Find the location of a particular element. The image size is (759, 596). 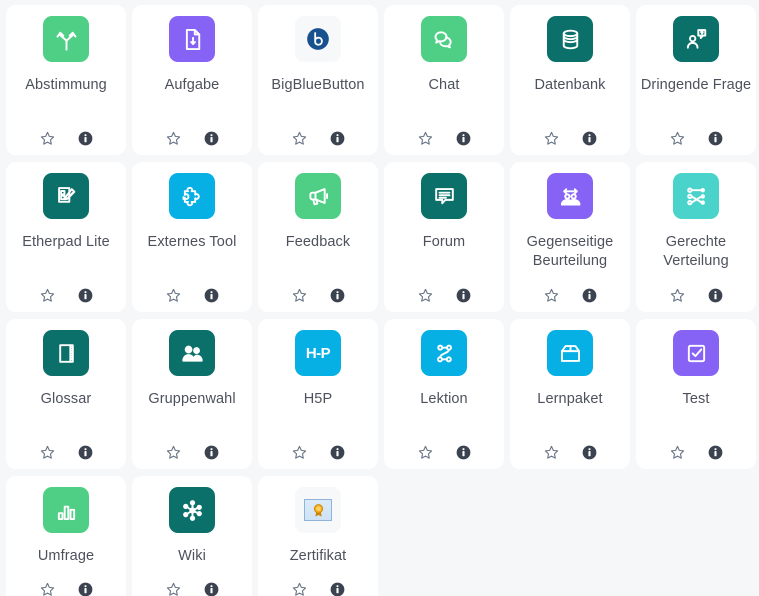

activity-label-externes-tool: Externes Tool is located at coordinates (192, 242).